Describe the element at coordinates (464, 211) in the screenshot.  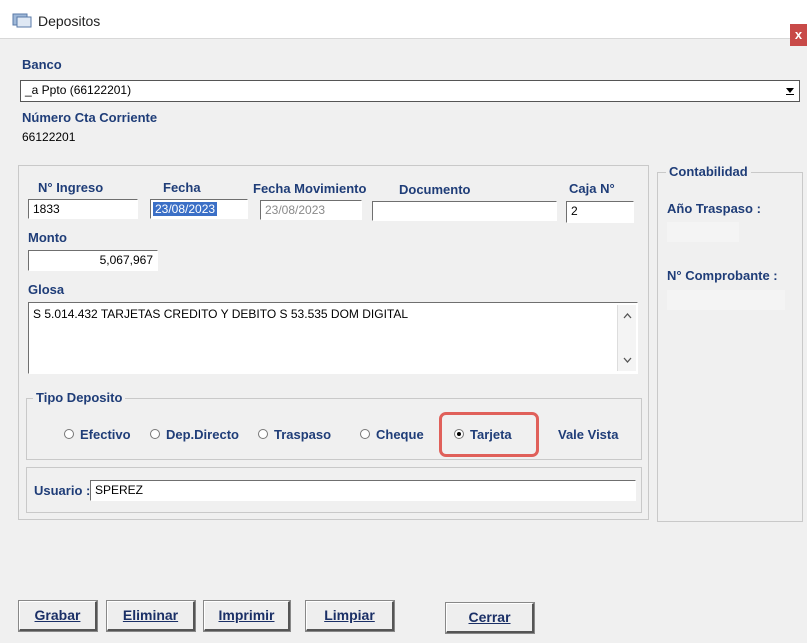
I see `documento-input` at that location.